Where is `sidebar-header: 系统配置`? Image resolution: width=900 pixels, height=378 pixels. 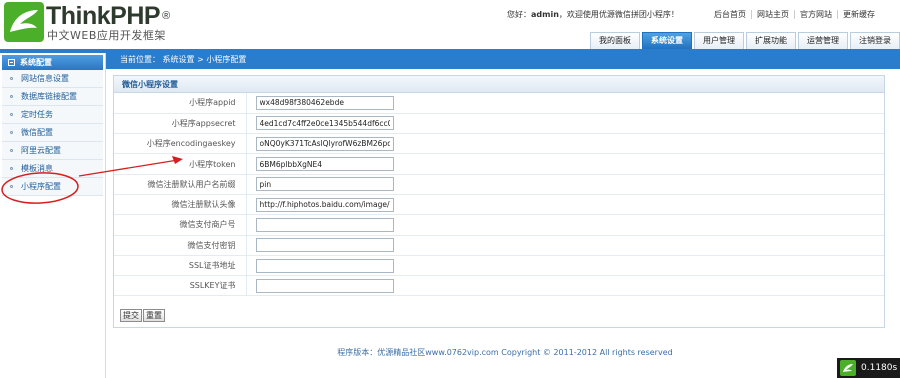 sidebar-header: 系统配置 is located at coordinates (52, 62).